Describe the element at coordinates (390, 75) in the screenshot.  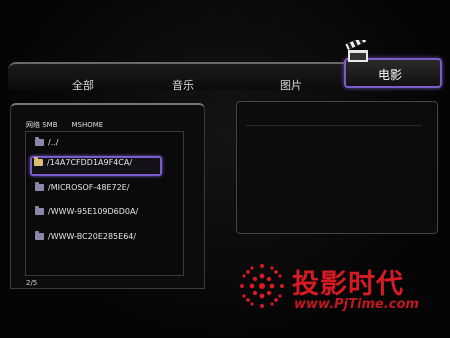
I see `tab-movies-label: 电影` at that location.